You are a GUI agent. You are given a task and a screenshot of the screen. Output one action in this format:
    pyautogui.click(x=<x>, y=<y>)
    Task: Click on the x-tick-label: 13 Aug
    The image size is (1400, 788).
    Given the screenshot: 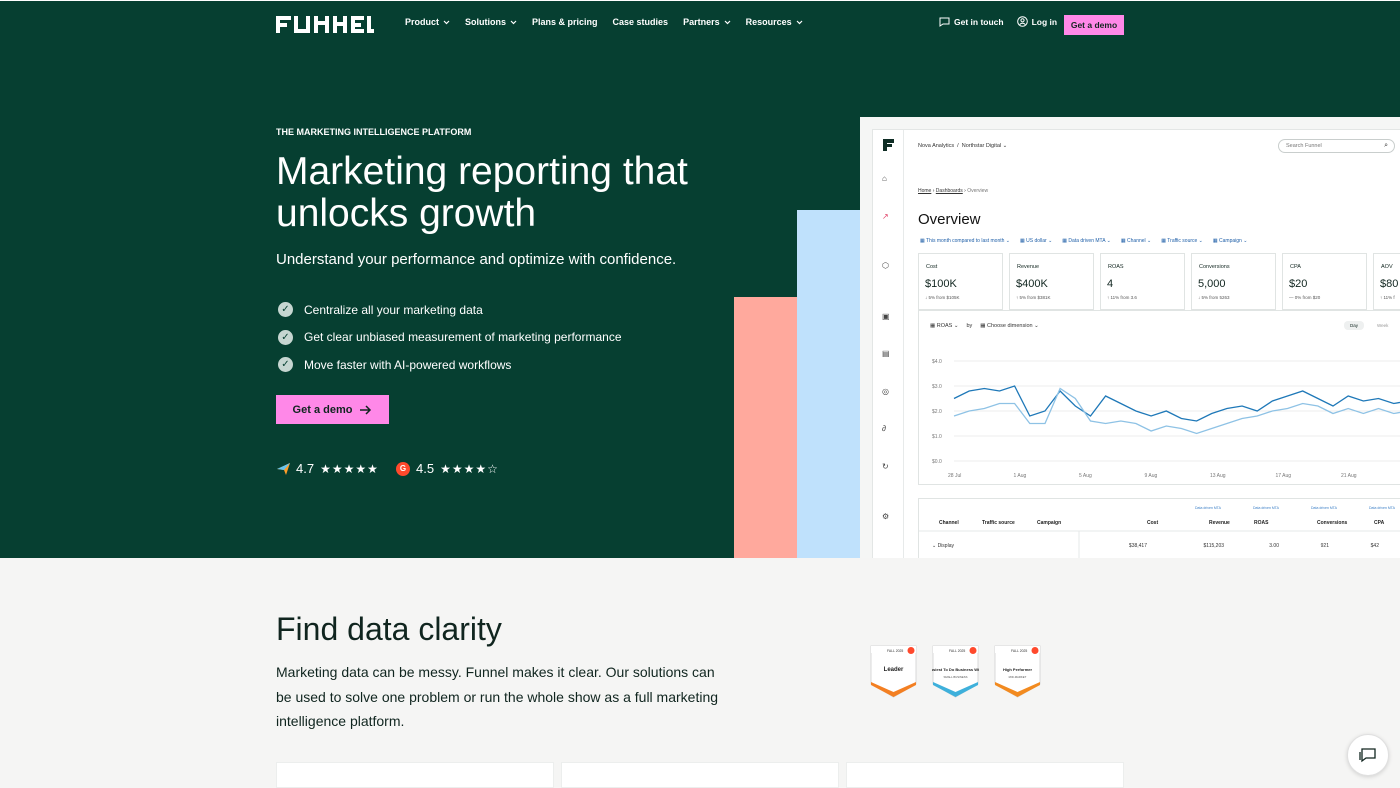 What is the action you would take?
    pyautogui.click(x=1218, y=476)
    